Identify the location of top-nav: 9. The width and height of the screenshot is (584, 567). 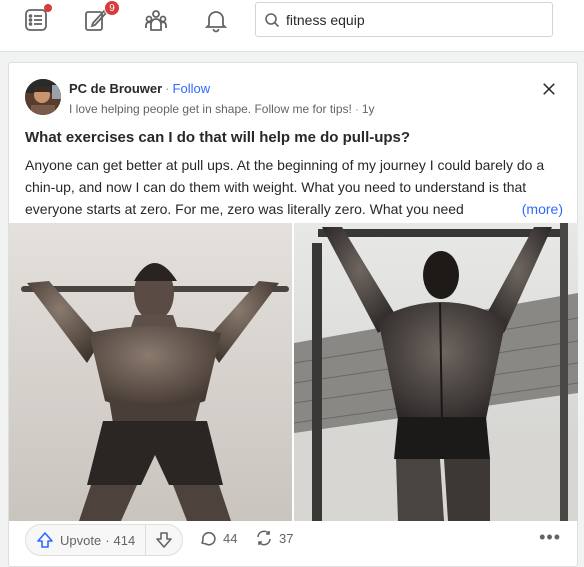
(292, 26).